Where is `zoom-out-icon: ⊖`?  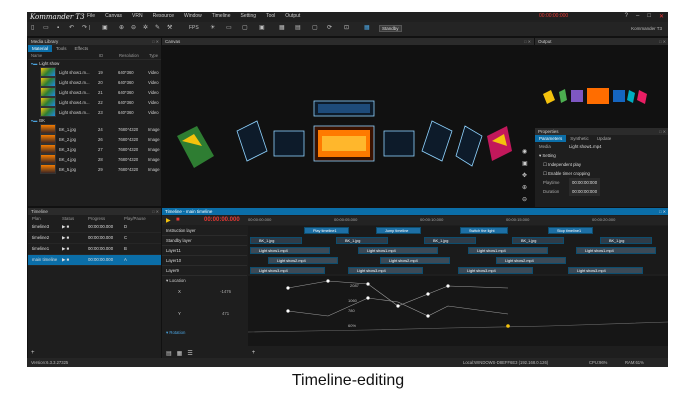 zoom-out-icon: ⊖ is located at coordinates (527, 199).